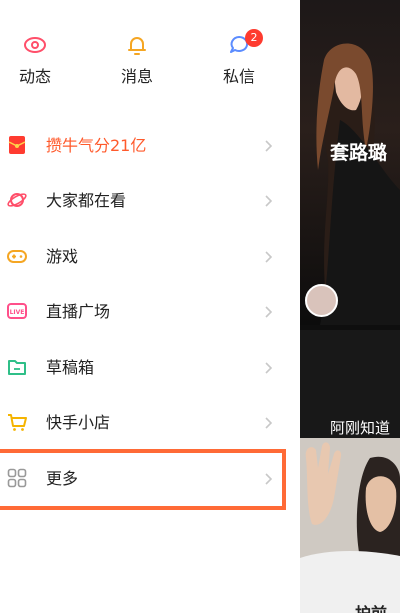  I want to click on feed-activity-label: 动态, so click(34, 76).